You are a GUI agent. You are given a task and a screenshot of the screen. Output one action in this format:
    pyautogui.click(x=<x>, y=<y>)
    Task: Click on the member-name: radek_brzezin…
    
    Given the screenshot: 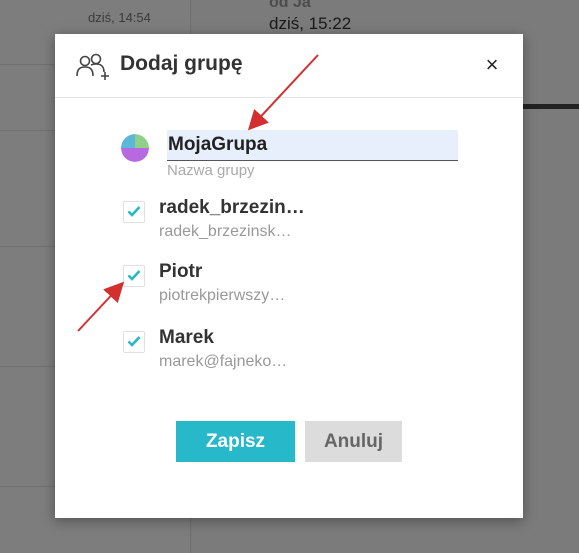 What is the action you would take?
    pyautogui.click(x=232, y=207)
    